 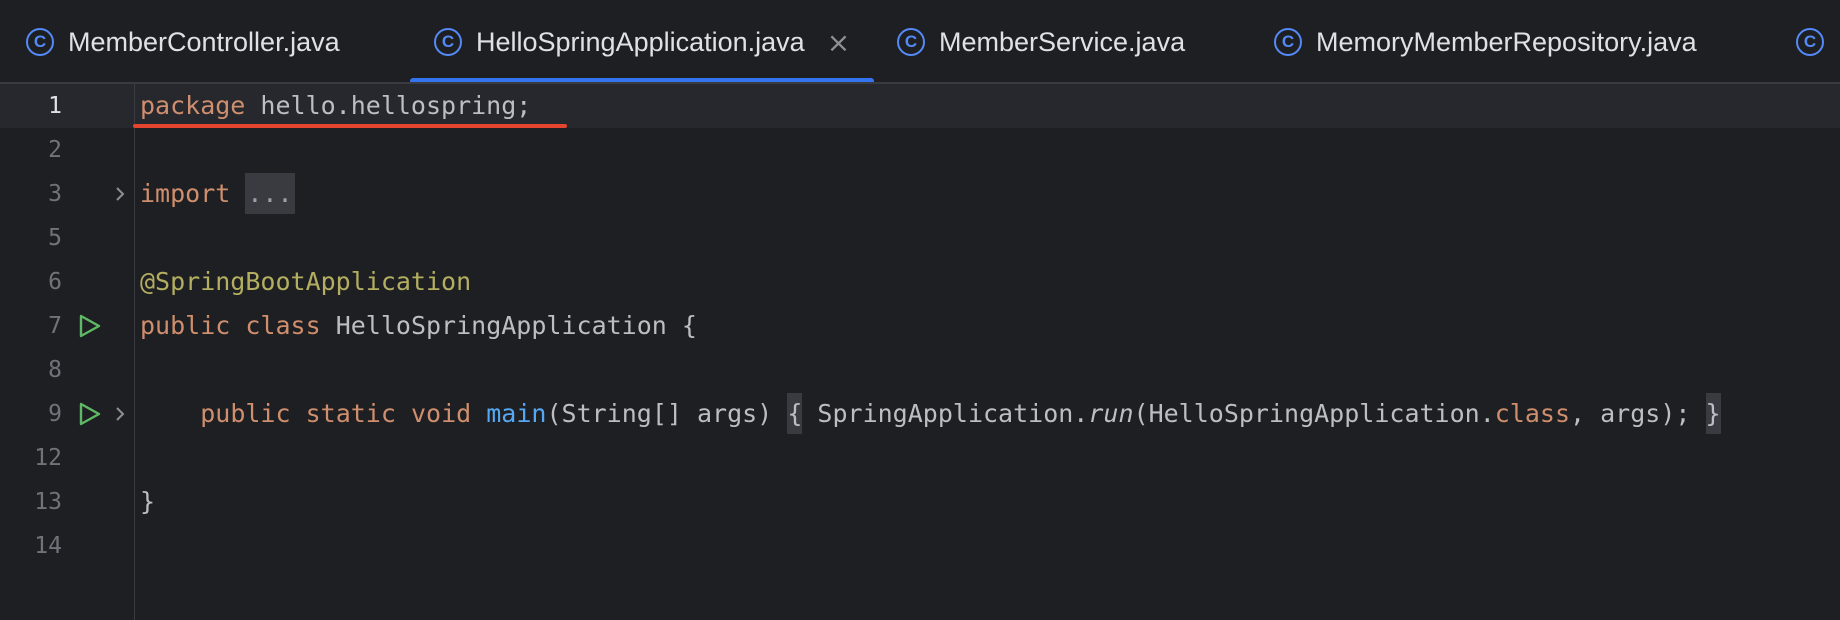 What do you see at coordinates (920, 458) in the screenshot?
I see `code-line: 12` at bounding box center [920, 458].